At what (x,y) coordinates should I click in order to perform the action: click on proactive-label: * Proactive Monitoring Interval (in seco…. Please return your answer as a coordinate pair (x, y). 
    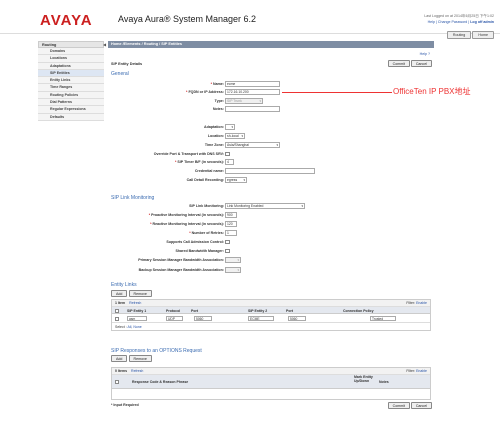
    Looking at the image, I should click on (186, 215).